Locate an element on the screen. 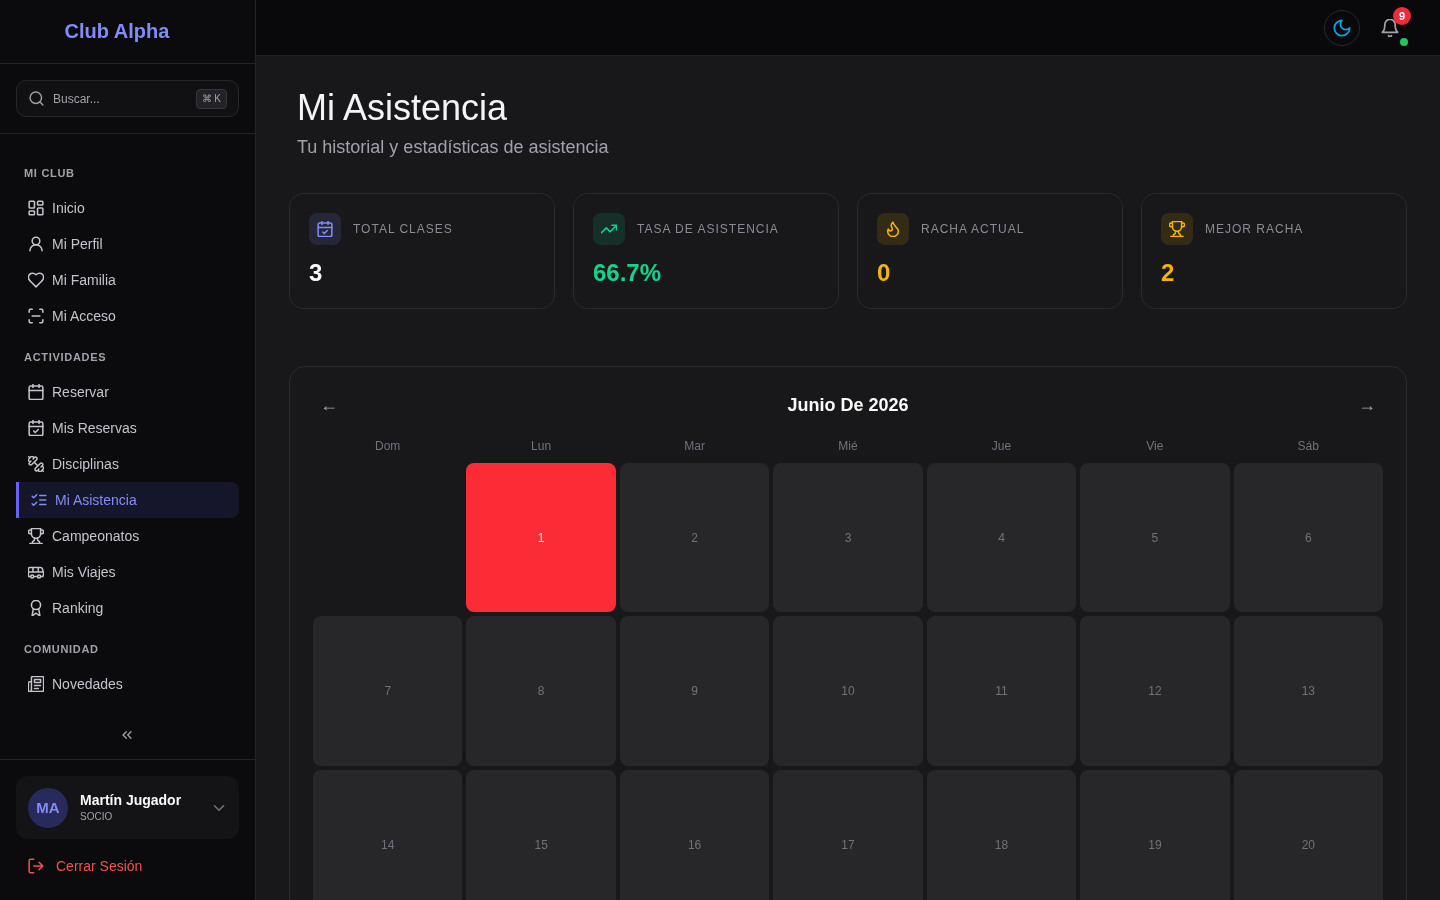 The image size is (1440, 900). calendar-day: 16 is located at coordinates (694, 834).